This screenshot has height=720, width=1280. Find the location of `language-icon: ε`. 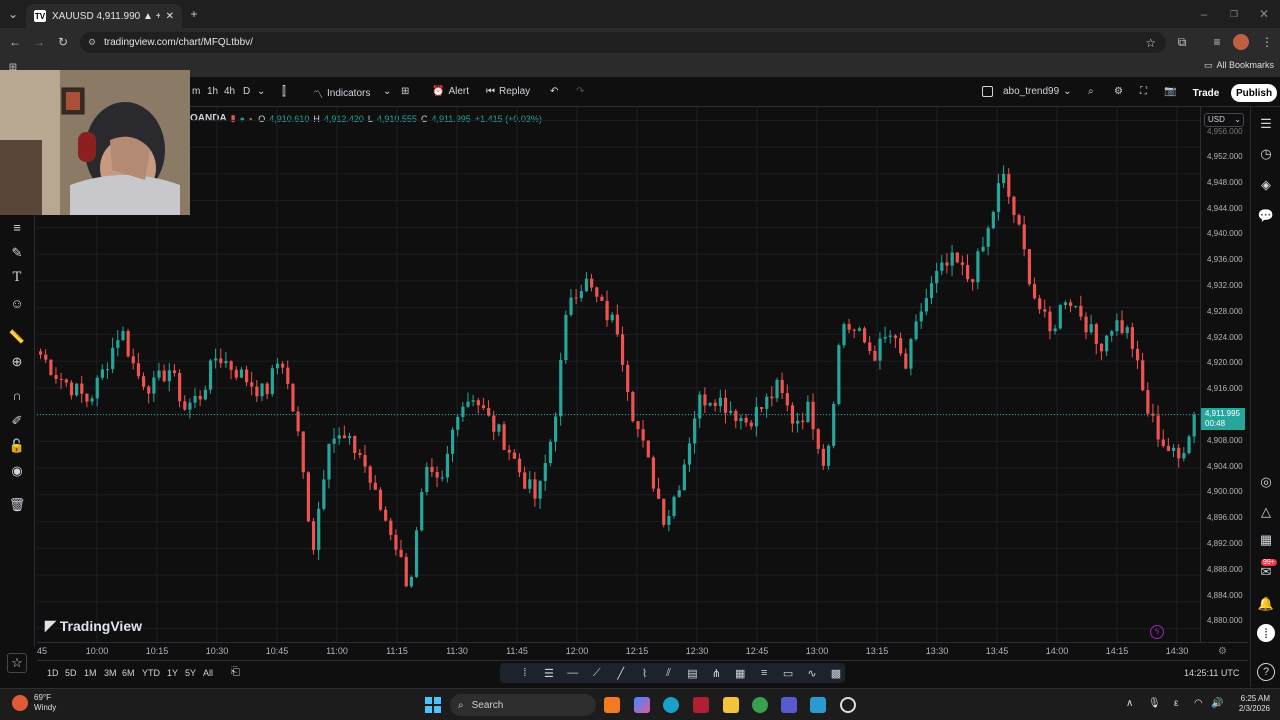

language-icon: ε is located at coordinates (1176, 703).